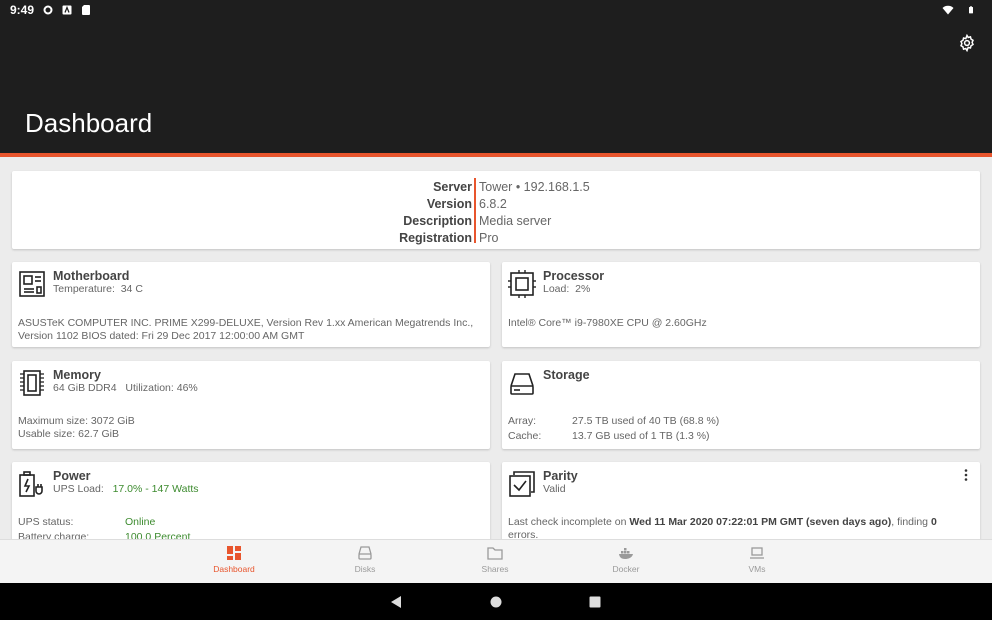 The height and width of the screenshot is (620, 992). I want to click on memory-summary: 64 GiB DDR4 Utilization: 46%, so click(125, 388).